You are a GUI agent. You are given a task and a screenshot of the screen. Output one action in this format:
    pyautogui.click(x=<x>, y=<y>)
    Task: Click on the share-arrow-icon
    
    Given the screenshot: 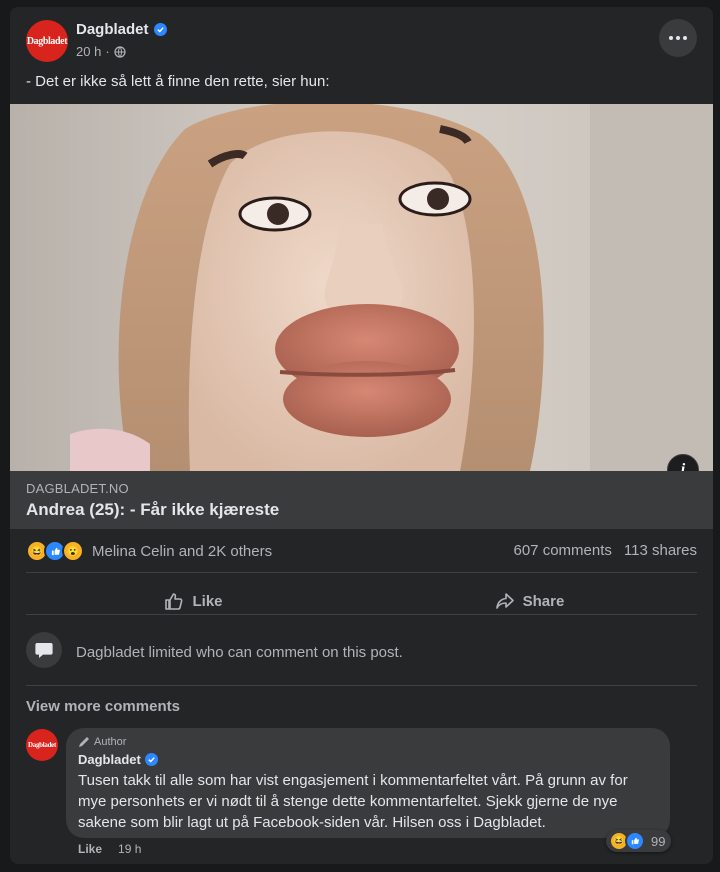 What is the action you would take?
    pyautogui.click(x=504, y=601)
    